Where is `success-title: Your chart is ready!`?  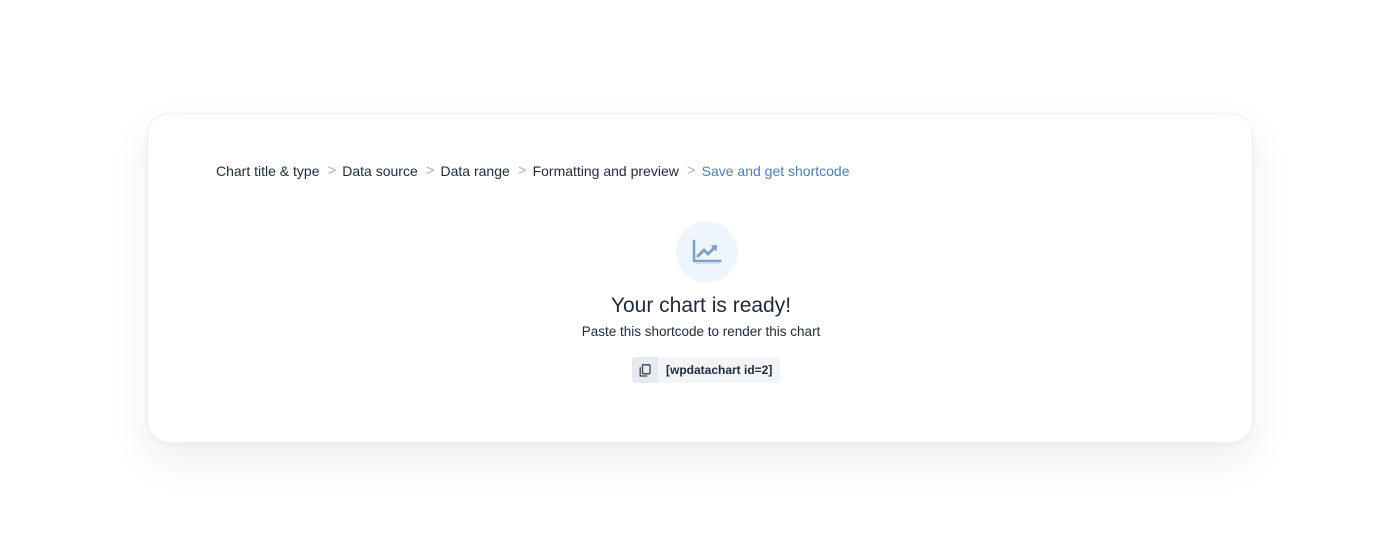 success-title: Your chart is ready! is located at coordinates (701, 305).